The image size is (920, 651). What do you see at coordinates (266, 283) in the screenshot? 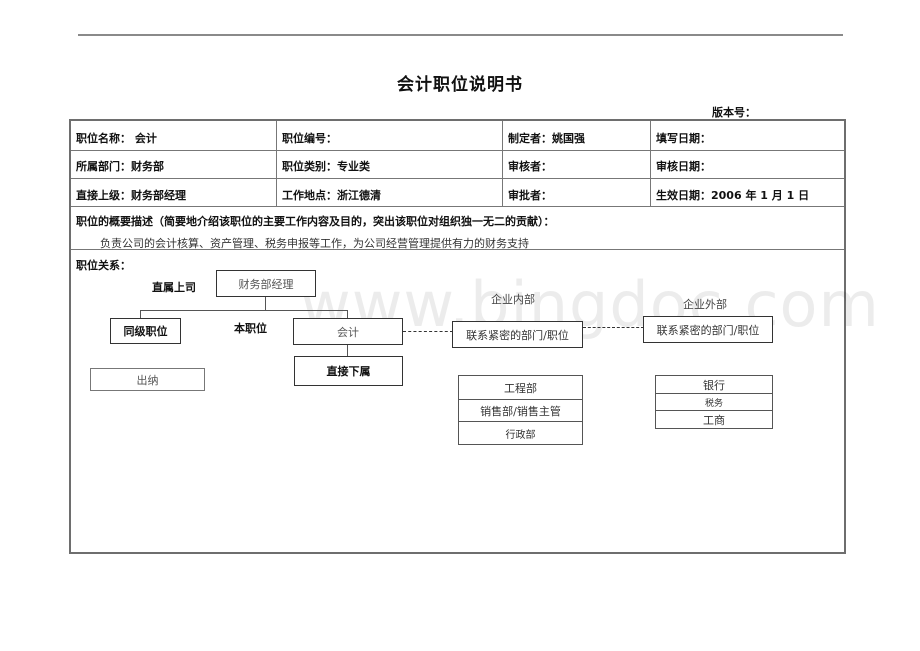
I see `superior-box: 财务部经理` at bounding box center [266, 283].